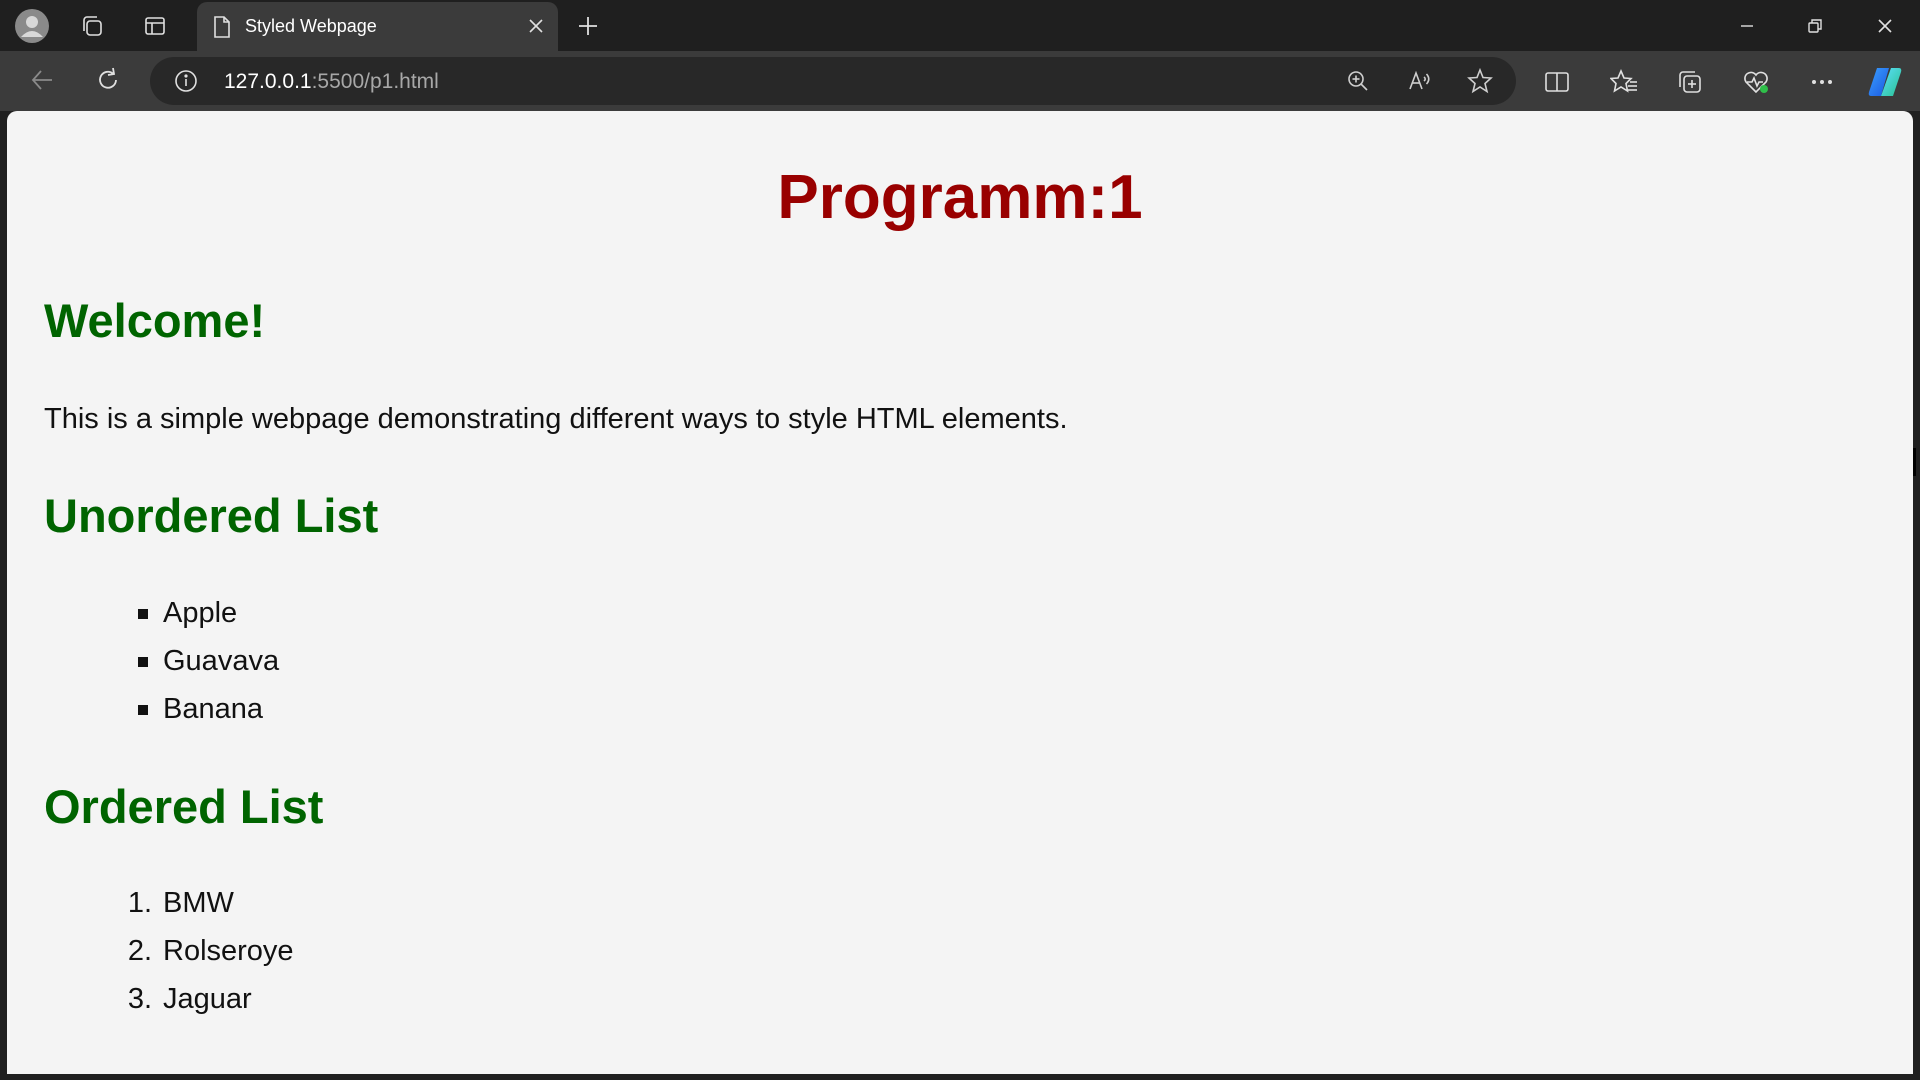 This screenshot has width=1920, height=1080. I want to click on info-icon, so click(186, 83).